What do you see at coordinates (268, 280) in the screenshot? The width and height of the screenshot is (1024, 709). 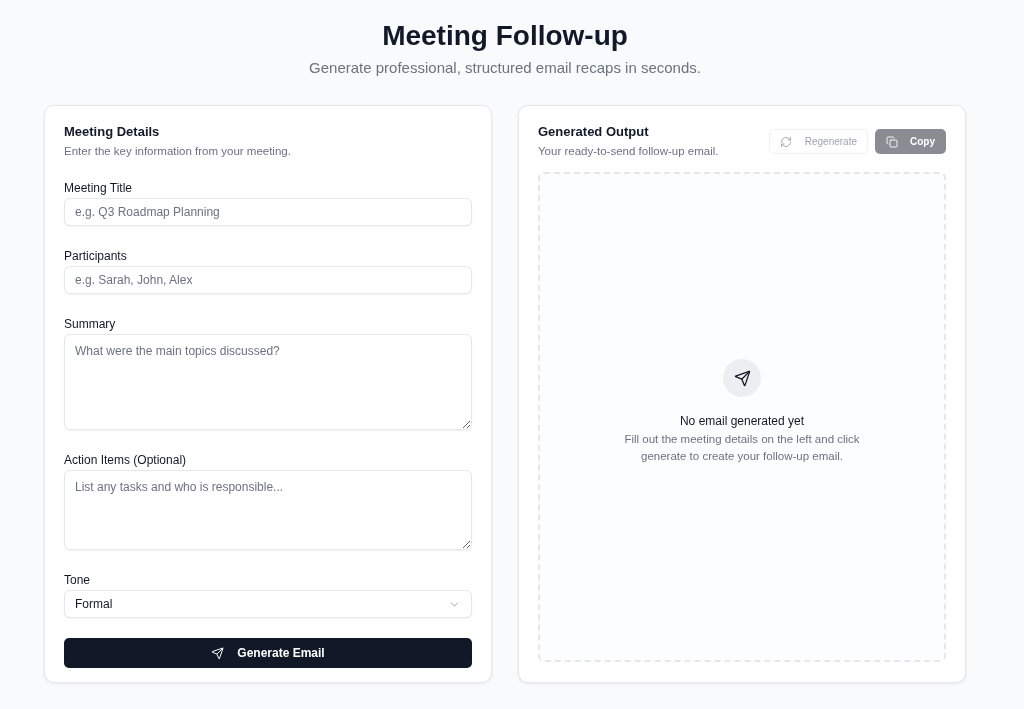 I see `input-field: e.g. Sarah, John, Alex` at bounding box center [268, 280].